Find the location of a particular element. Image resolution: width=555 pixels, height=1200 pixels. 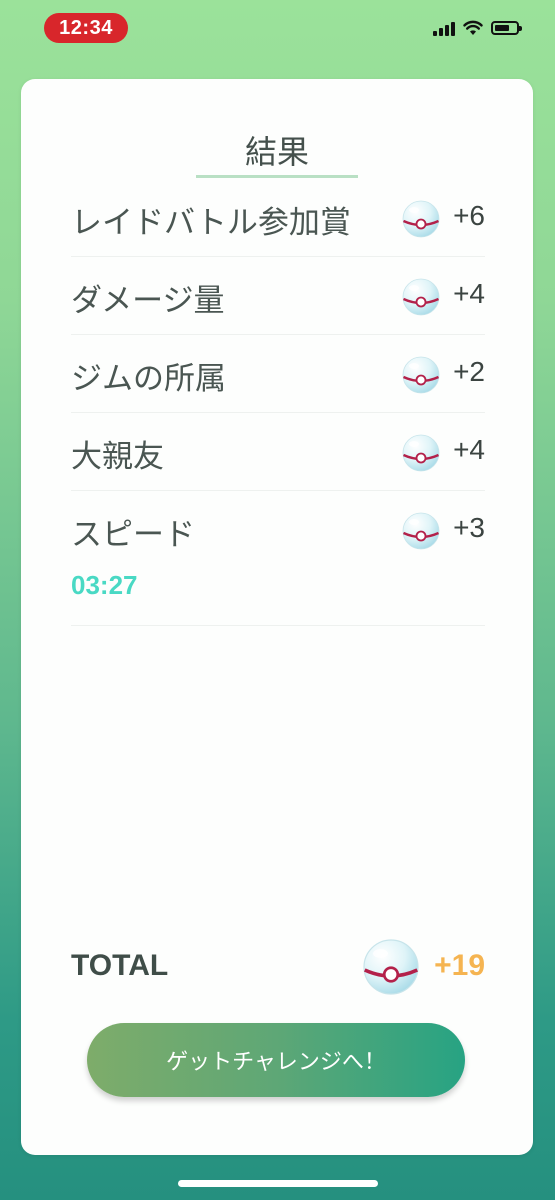

signal-icon is located at coordinates (444, 28).